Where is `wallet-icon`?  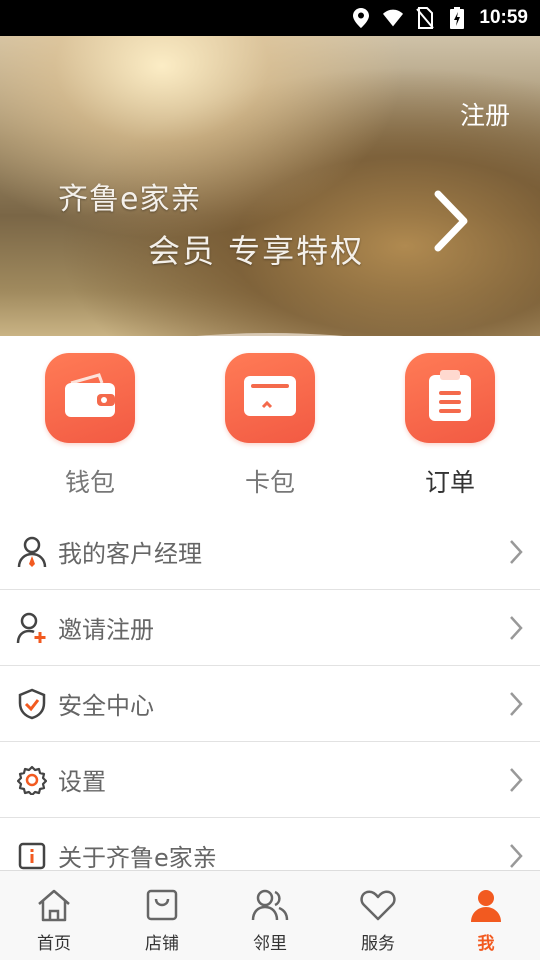 wallet-icon is located at coordinates (90, 398).